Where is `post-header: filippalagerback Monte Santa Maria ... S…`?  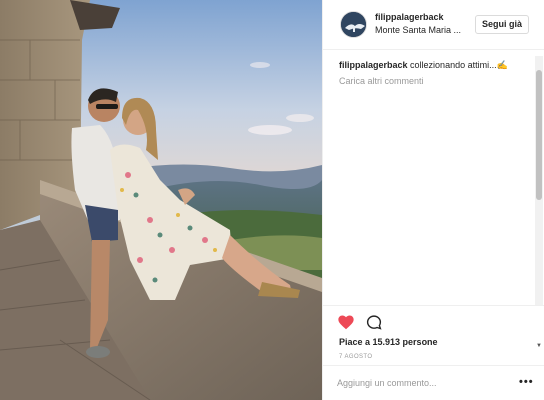
post-header: filippalagerback Monte Santa Maria ... S… is located at coordinates (433, 25).